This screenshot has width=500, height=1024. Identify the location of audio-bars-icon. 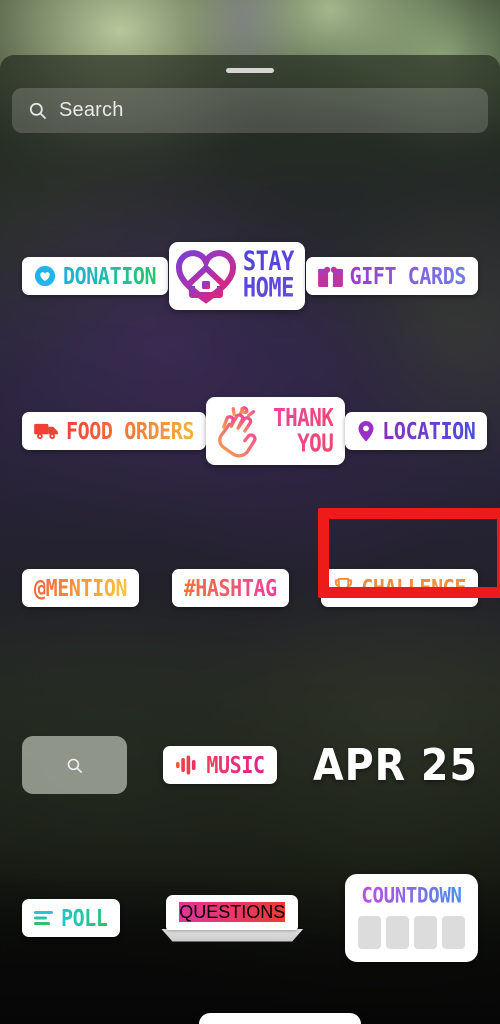
(187, 765).